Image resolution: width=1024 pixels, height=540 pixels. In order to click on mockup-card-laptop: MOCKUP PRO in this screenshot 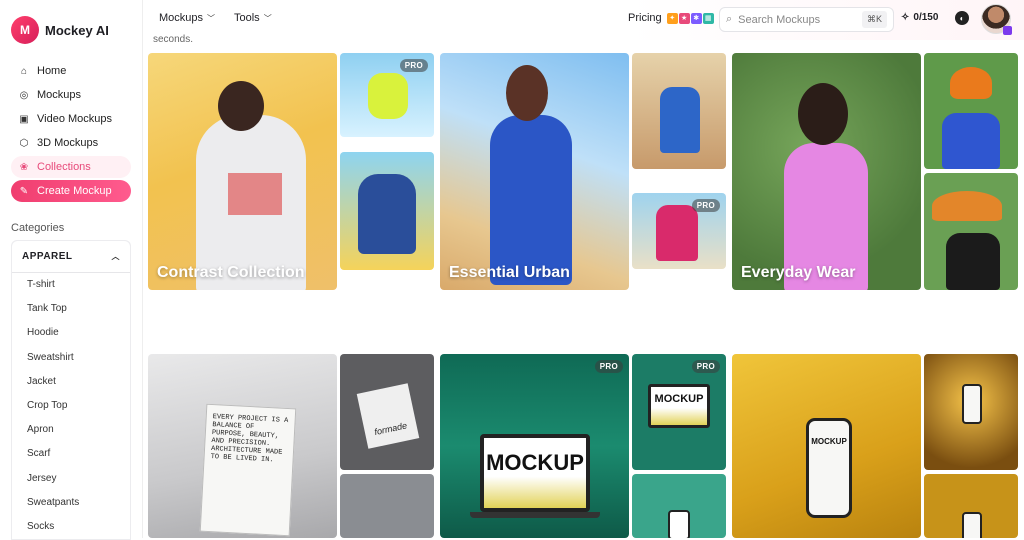, I will do `click(534, 446)`.